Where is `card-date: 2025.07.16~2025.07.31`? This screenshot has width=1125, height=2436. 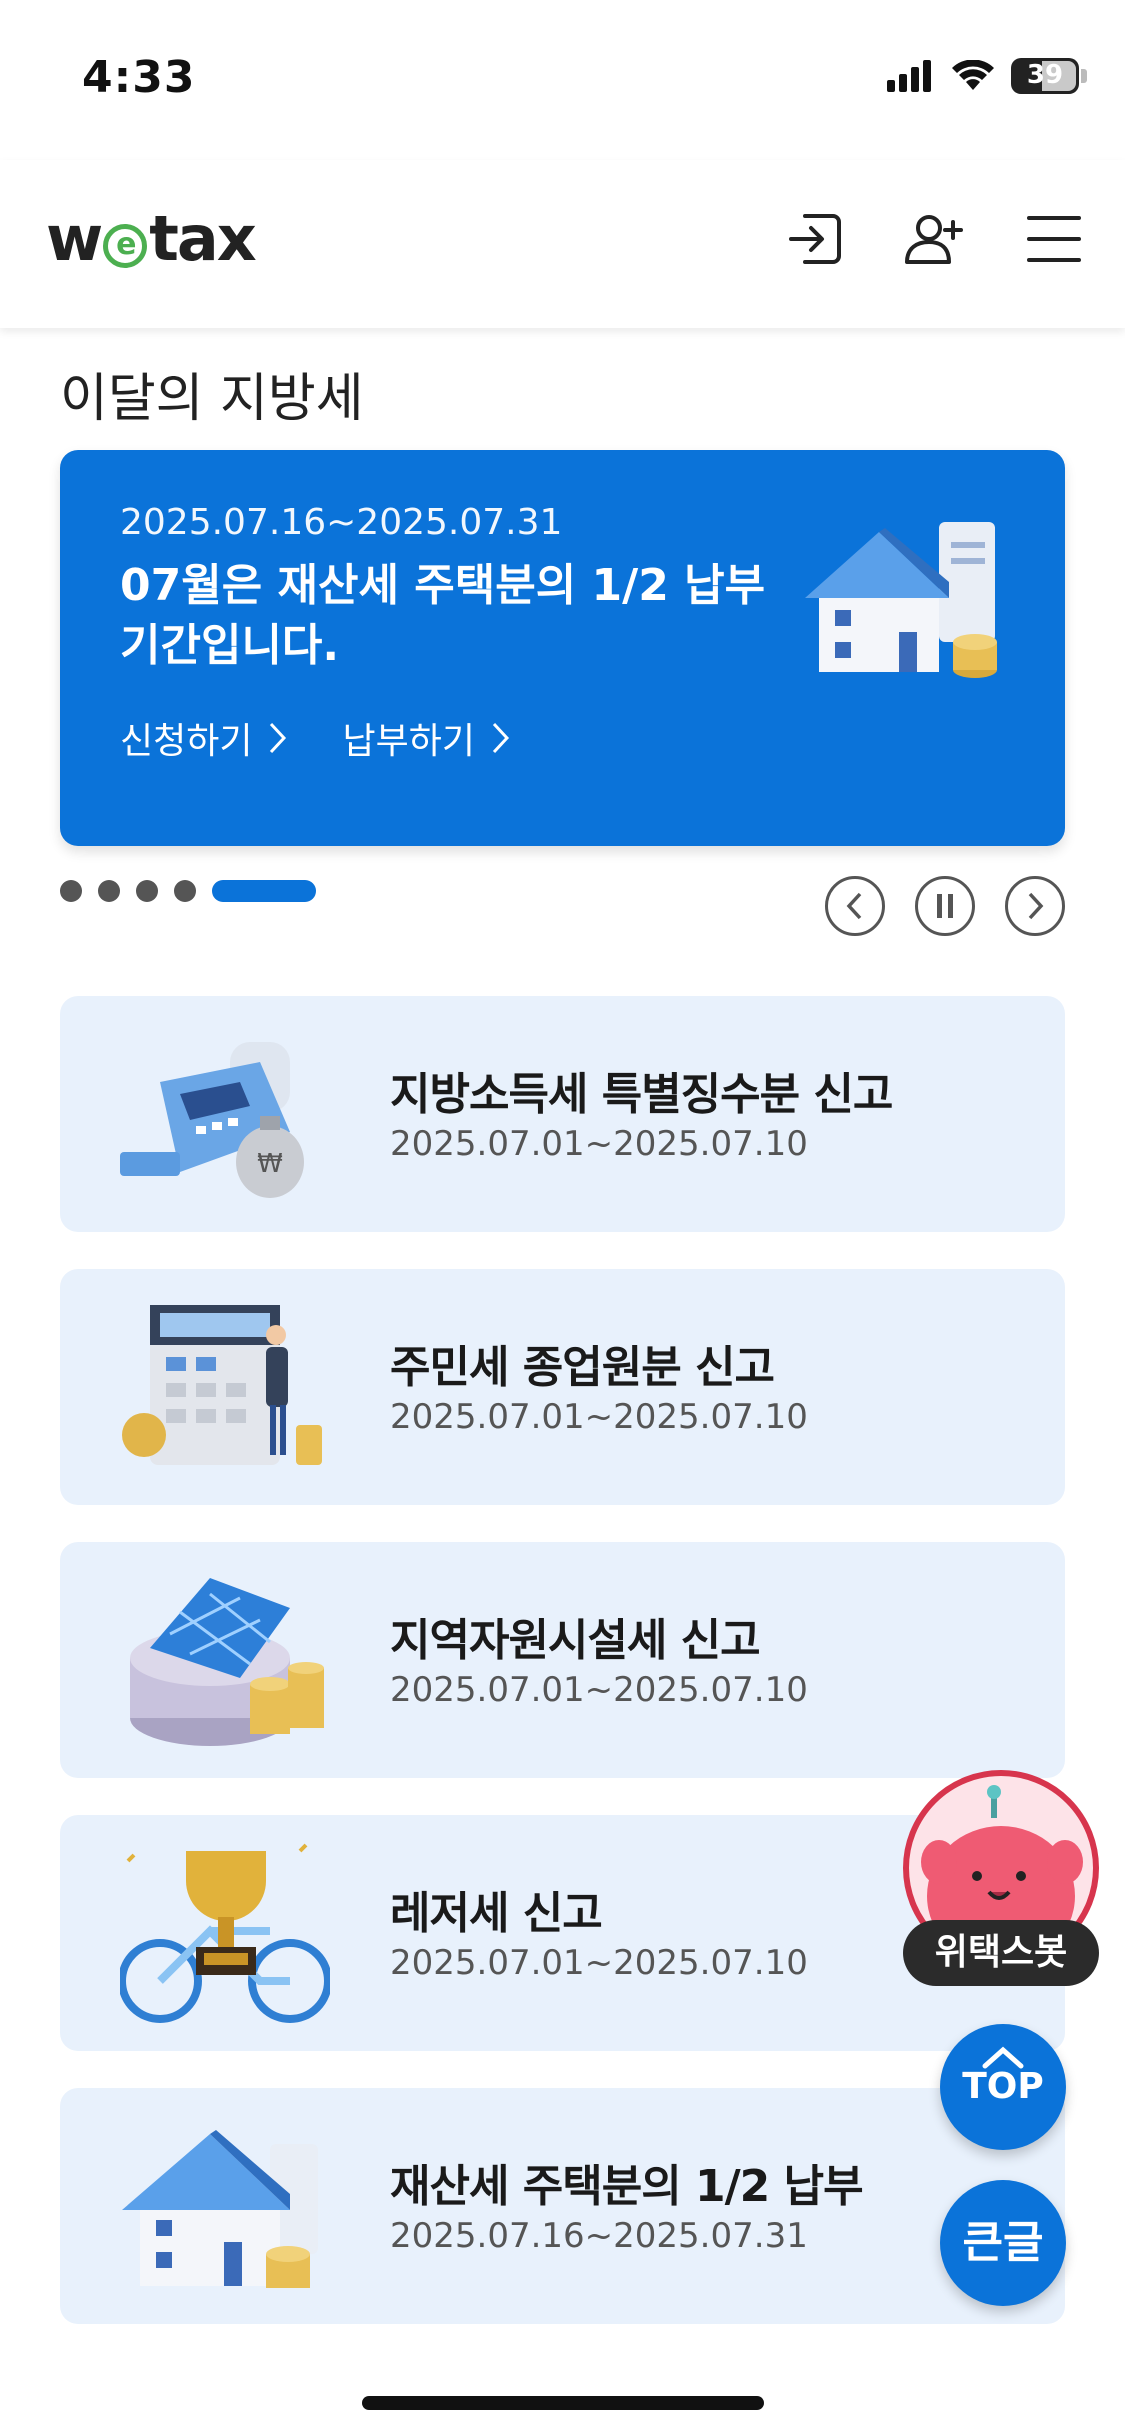 card-date: 2025.07.16~2025.07.31 is located at coordinates (599, 2236).